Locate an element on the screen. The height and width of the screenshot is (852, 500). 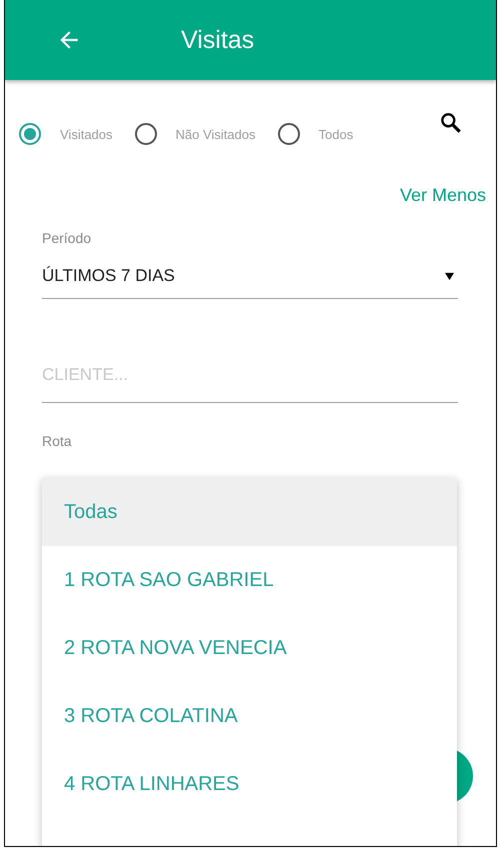
menu-item: Todas is located at coordinates (249, 512).